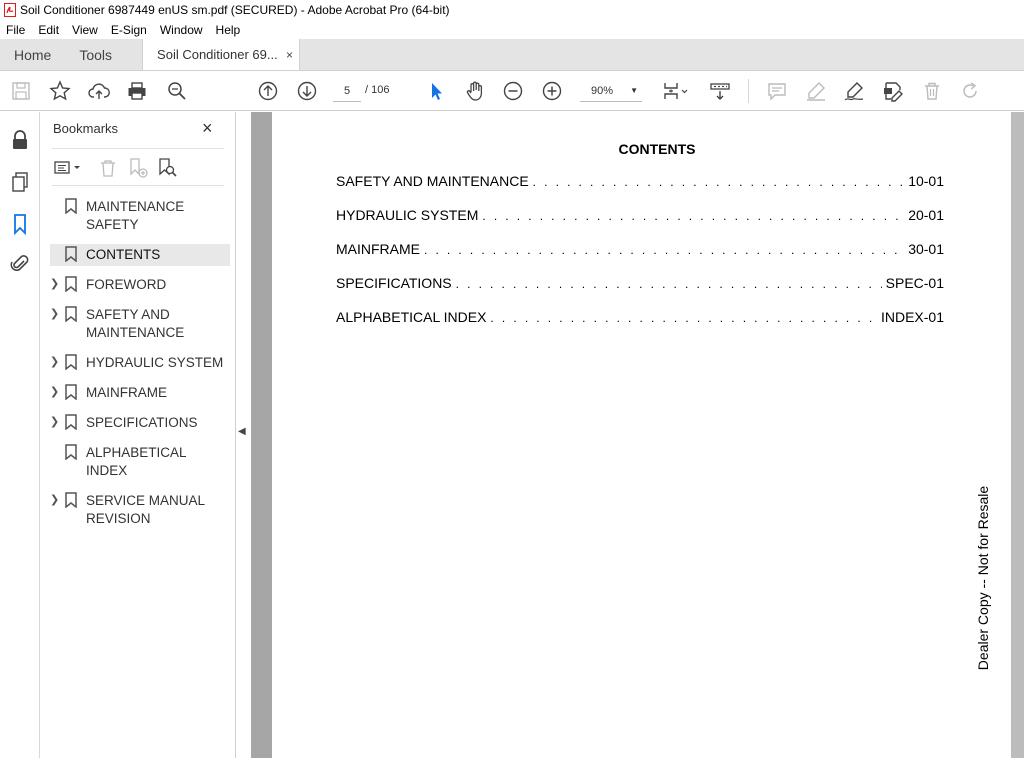 The width and height of the screenshot is (1024, 758). Describe the element at coordinates (893, 91) in the screenshot. I see `edit-pdf-icon` at that location.